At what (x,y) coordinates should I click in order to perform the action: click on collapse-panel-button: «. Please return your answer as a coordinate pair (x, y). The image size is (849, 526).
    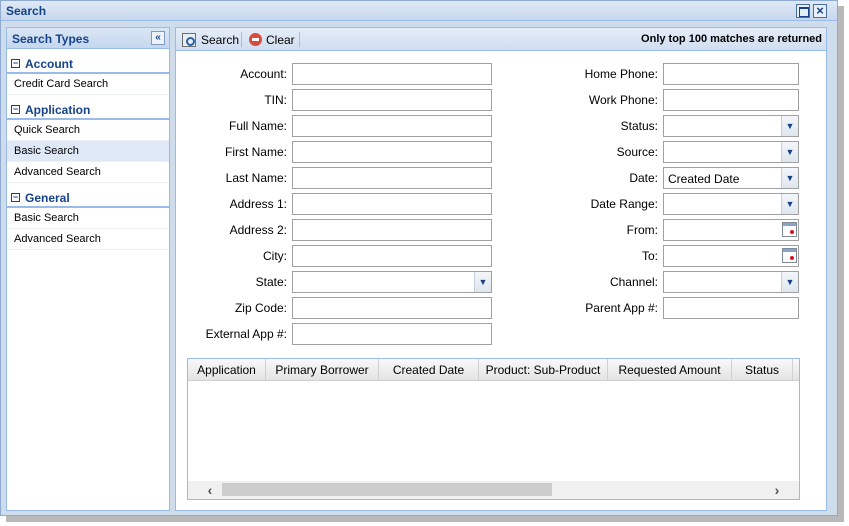
    Looking at the image, I should click on (158, 38).